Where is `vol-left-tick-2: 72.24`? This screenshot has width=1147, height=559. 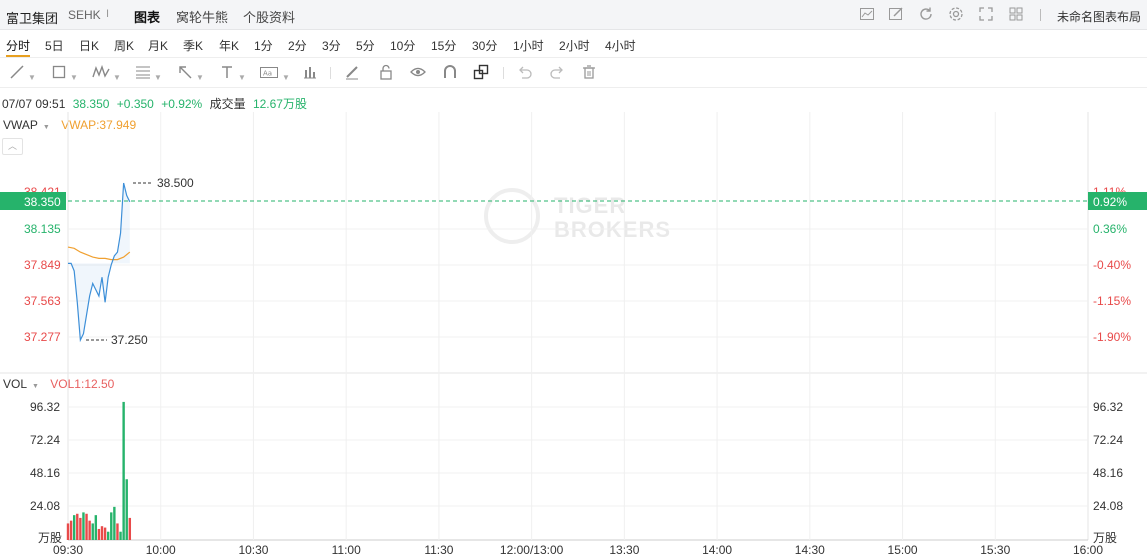
vol-left-tick-2: 72.24 is located at coordinates (45, 440).